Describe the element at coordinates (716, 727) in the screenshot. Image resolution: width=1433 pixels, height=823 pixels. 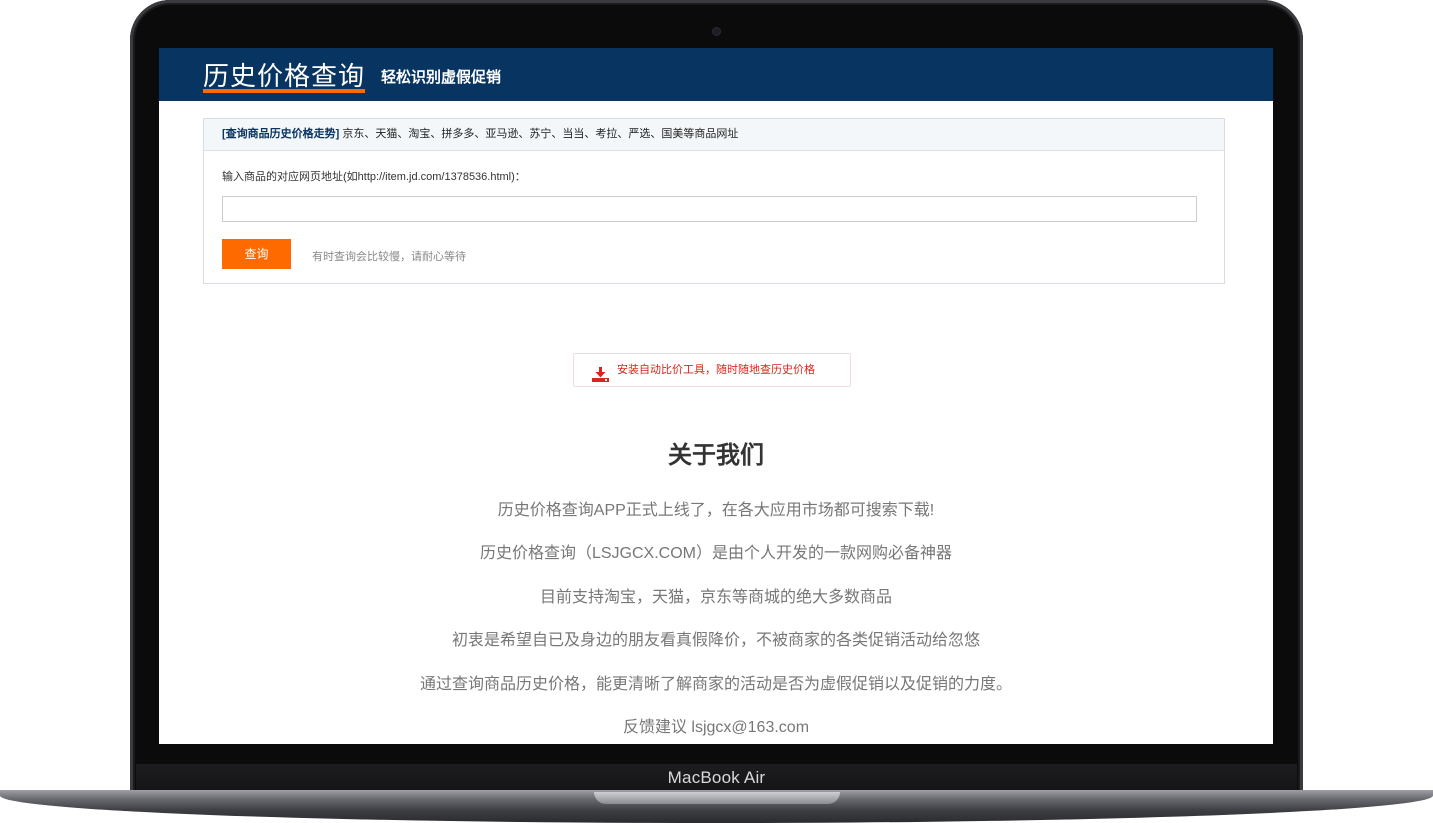
I see `feedback-email: 反馈建议 lsjgcx@163.com` at that location.